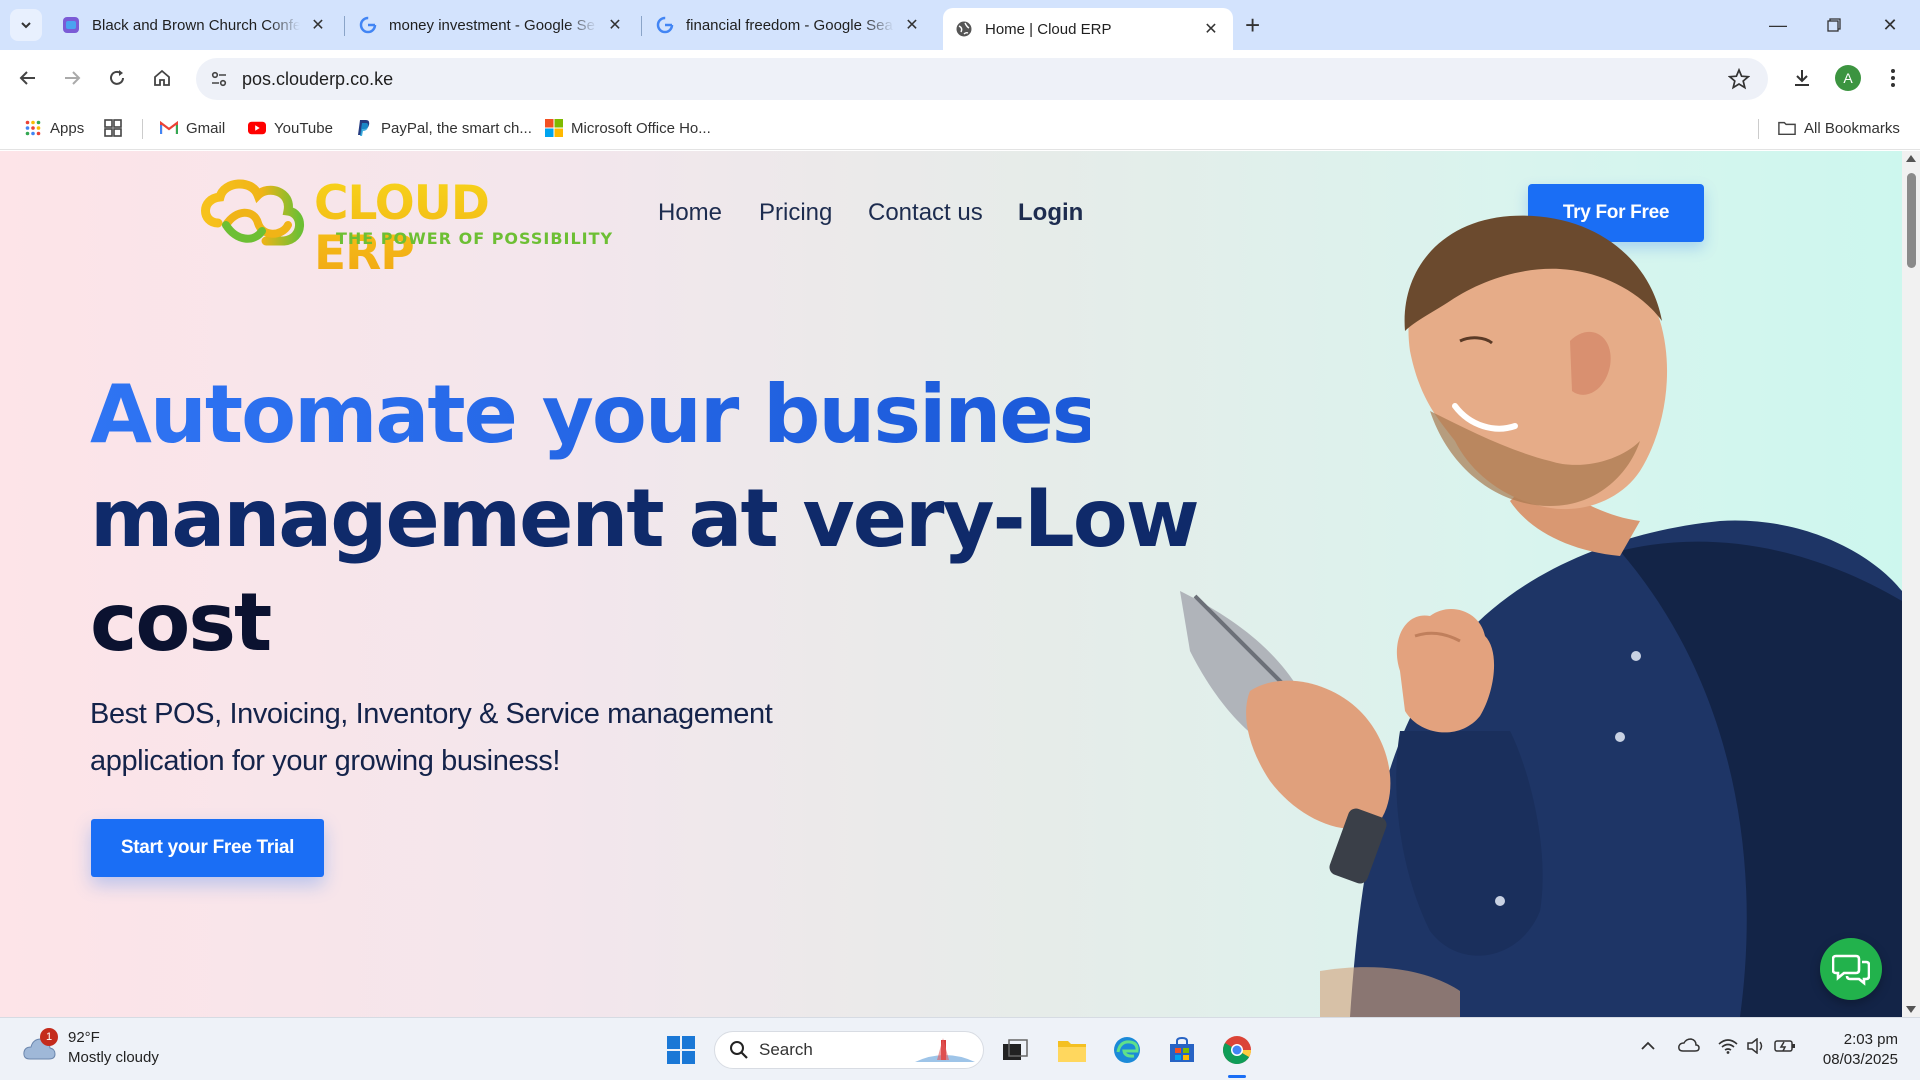  What do you see at coordinates (49, 1037) in the screenshot?
I see `weather-notification-badge: 1` at bounding box center [49, 1037].